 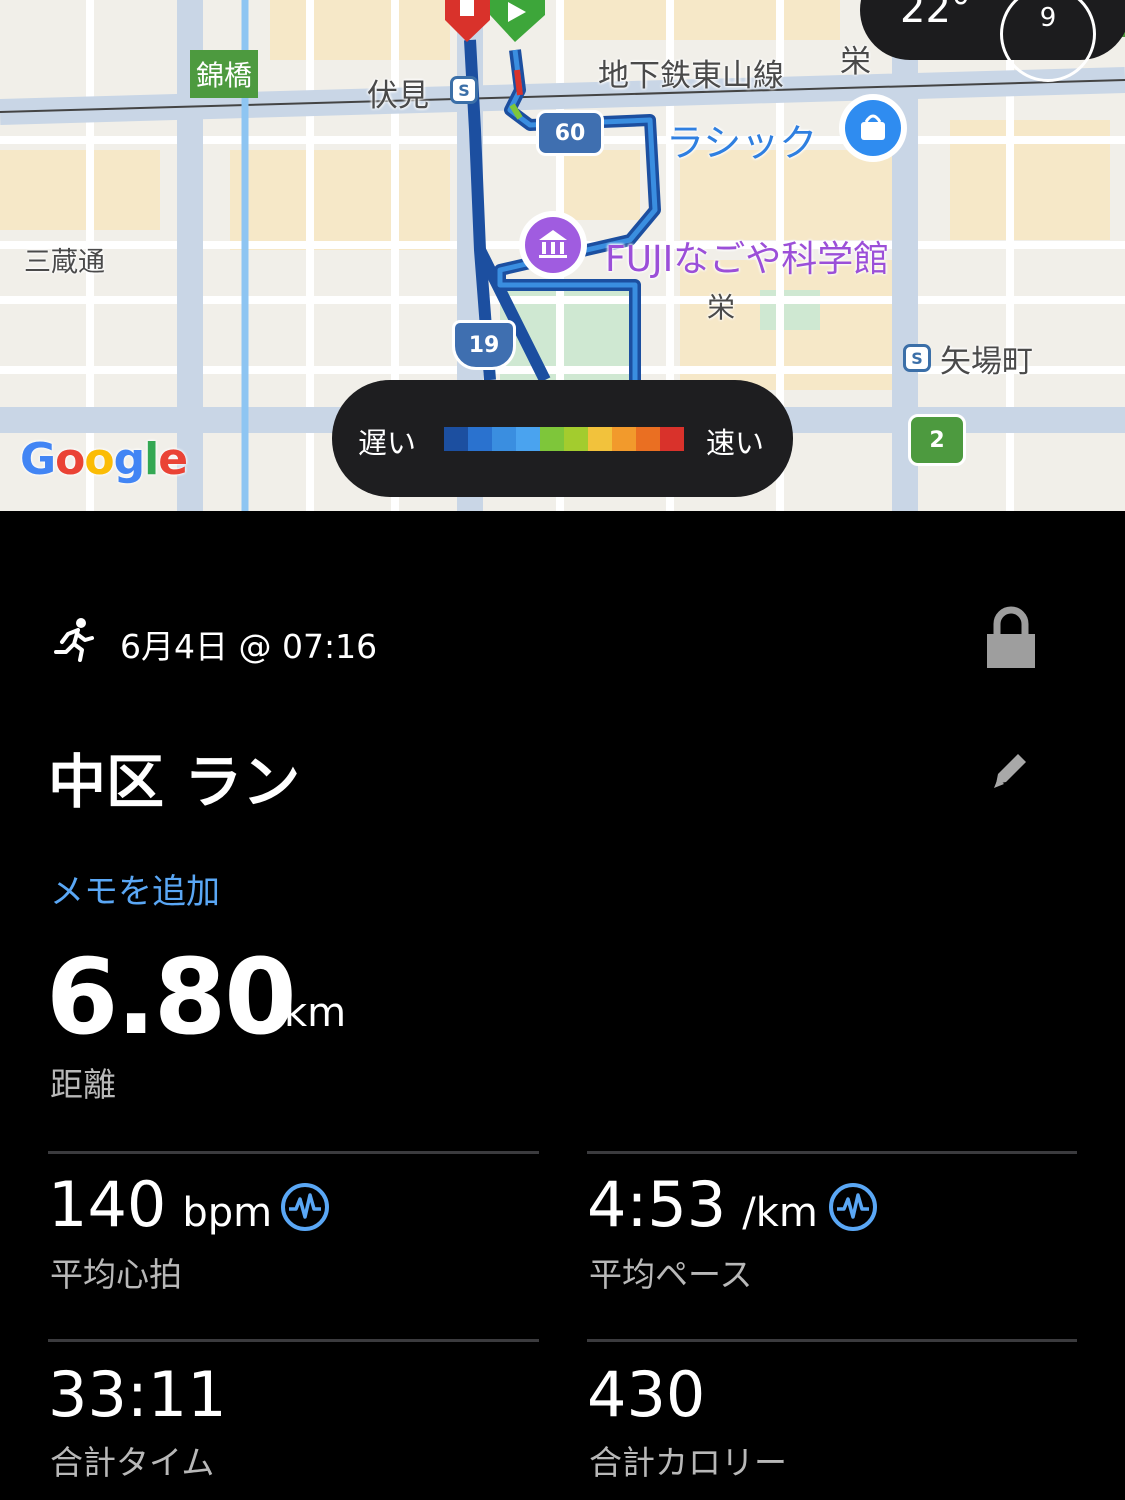 I want to click on total-time-value: 33:11, so click(x=137, y=1394).